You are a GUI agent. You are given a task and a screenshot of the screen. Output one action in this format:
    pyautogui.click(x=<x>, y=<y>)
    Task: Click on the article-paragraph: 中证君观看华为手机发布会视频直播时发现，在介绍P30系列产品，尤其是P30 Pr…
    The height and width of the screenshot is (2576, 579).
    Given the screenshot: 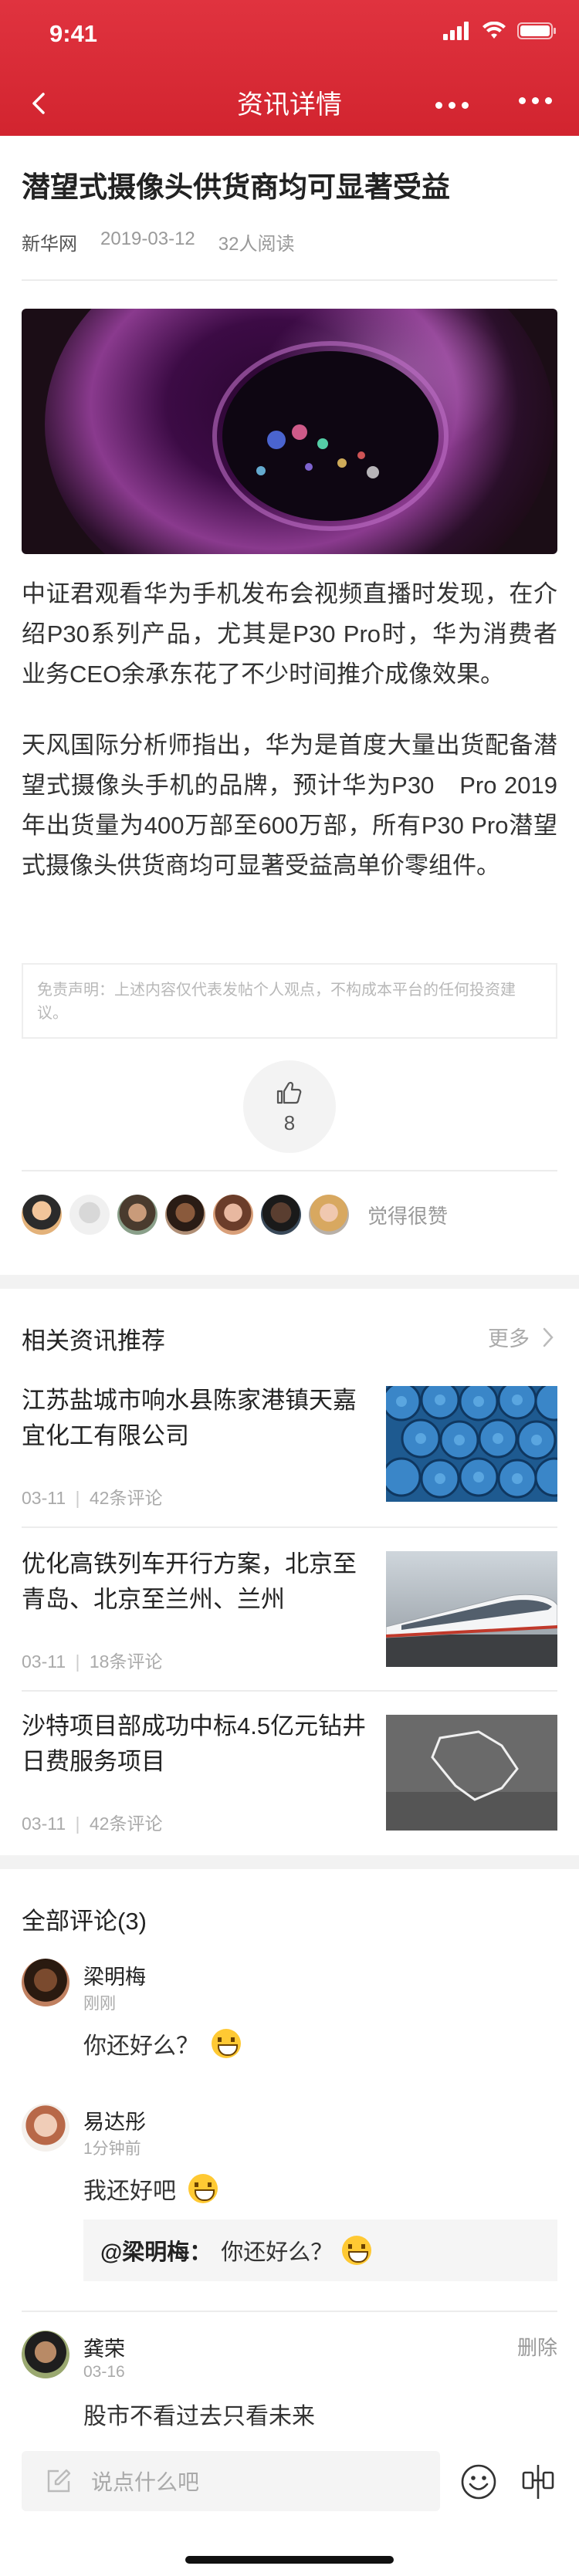 What is the action you would take?
    pyautogui.click(x=289, y=634)
    